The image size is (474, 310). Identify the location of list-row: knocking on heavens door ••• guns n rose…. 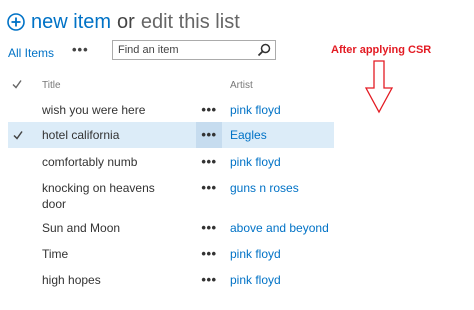
(171, 195).